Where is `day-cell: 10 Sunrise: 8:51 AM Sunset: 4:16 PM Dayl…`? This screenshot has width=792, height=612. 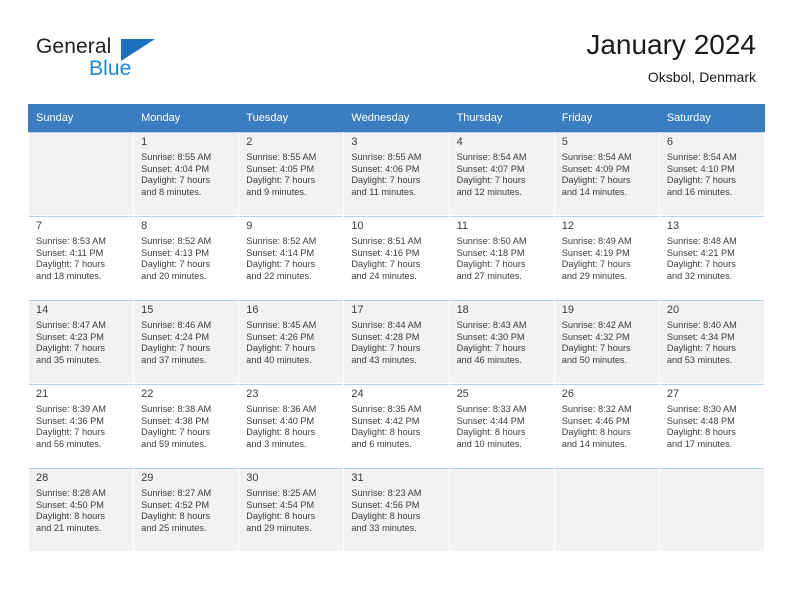 day-cell: 10 Sunrise: 8:51 AM Sunset: 4:16 PM Dayl… is located at coordinates (396, 257).